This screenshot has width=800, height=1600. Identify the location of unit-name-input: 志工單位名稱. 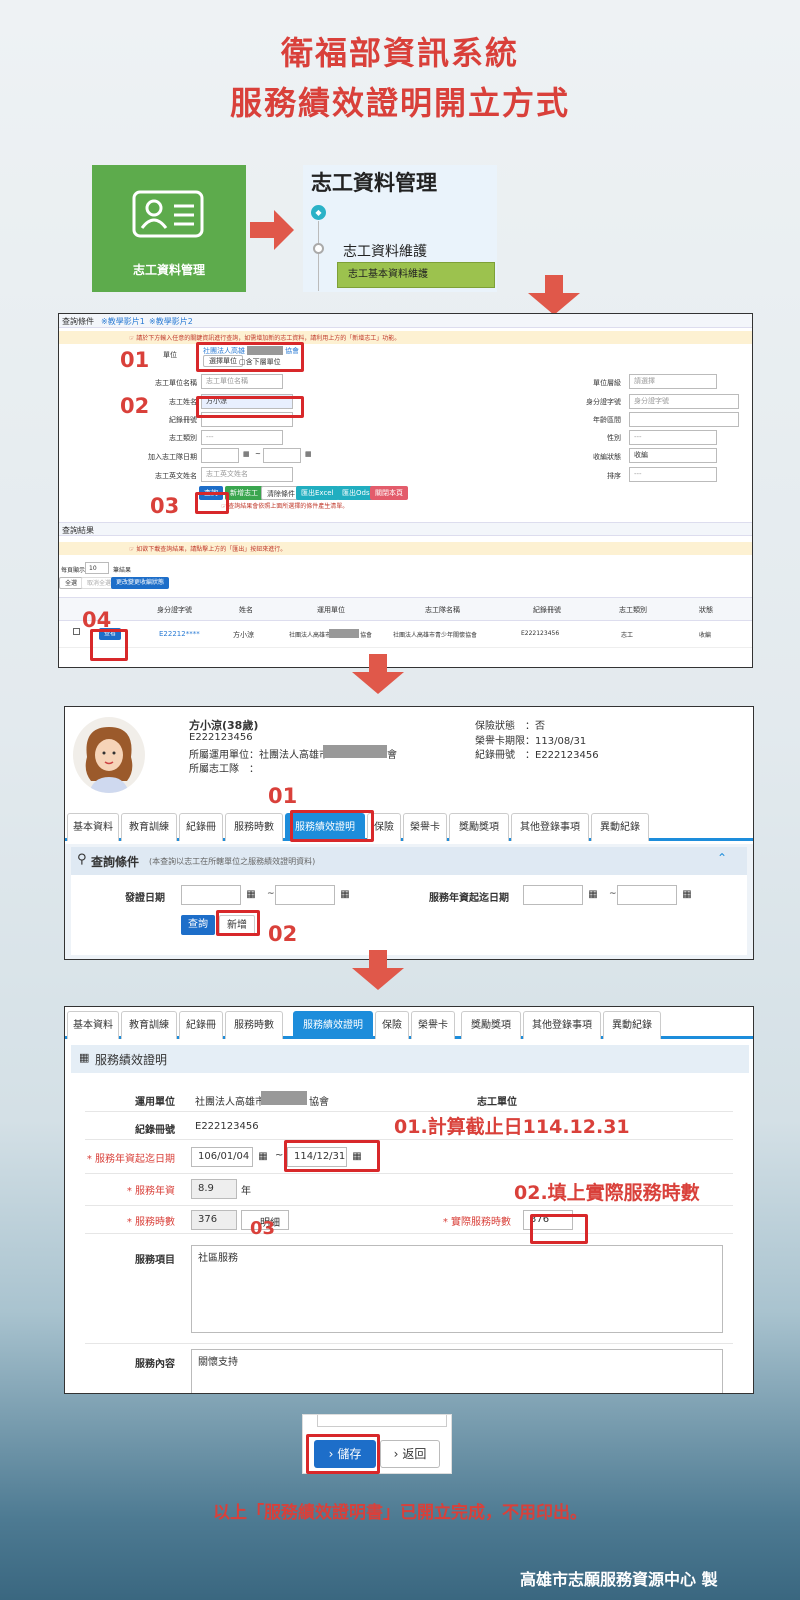
(242, 381).